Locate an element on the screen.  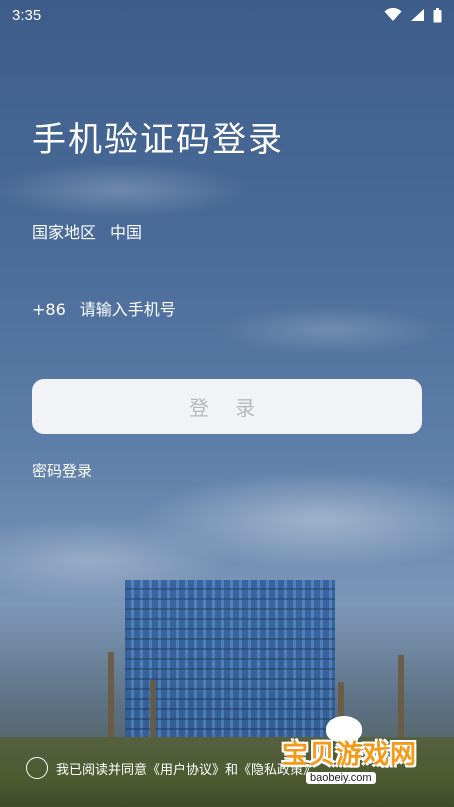
region-selector: 国家地区 中国 is located at coordinates (87, 231).